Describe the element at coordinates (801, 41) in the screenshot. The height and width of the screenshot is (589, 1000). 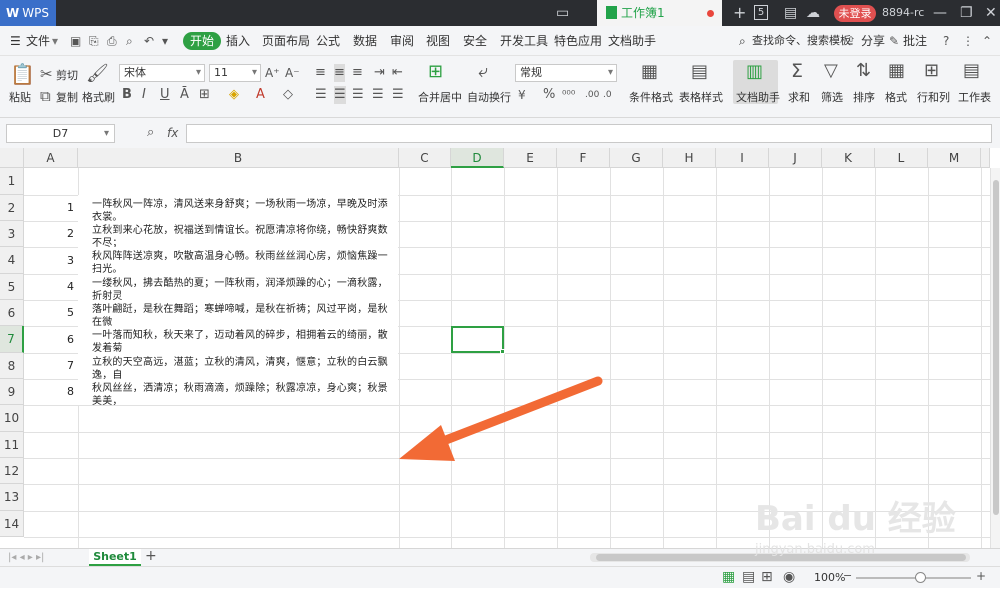
I see `command-search: 查找命令、搜索模板` at that location.